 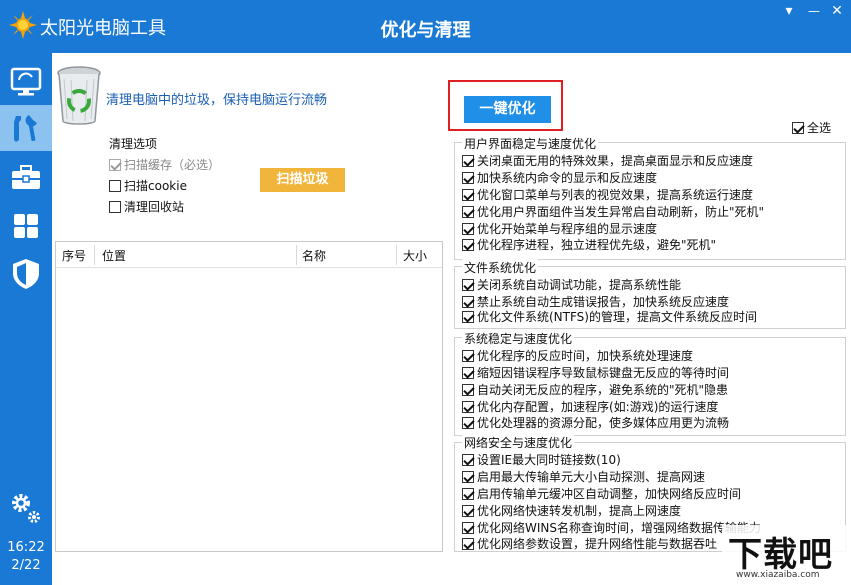 What do you see at coordinates (26, 274) in the screenshot?
I see `sidebar-item-security` at bounding box center [26, 274].